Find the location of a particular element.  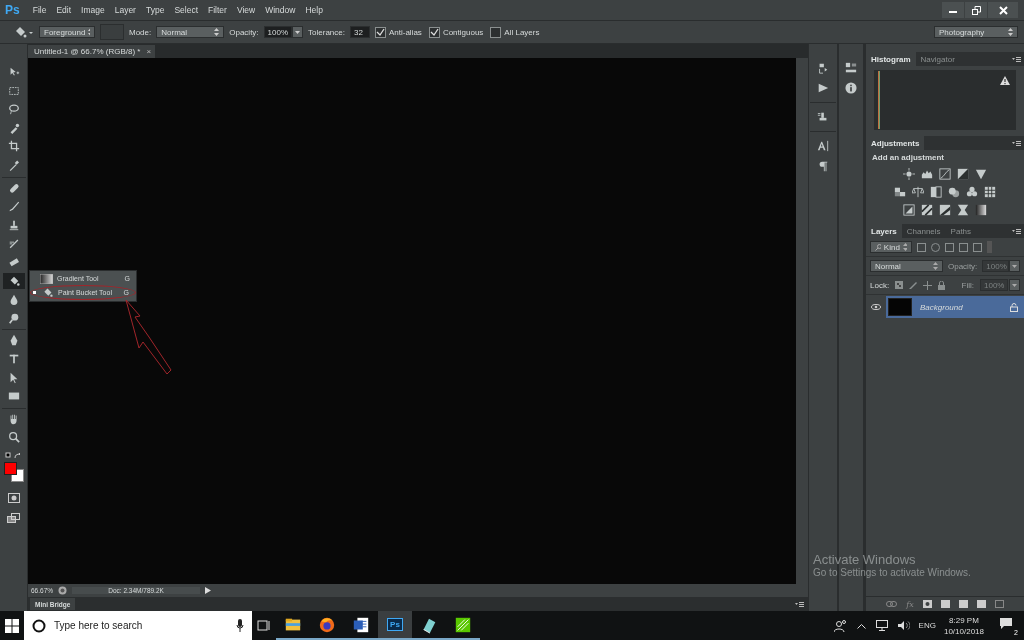

menu-item: Type is located at coordinates (157, 10).